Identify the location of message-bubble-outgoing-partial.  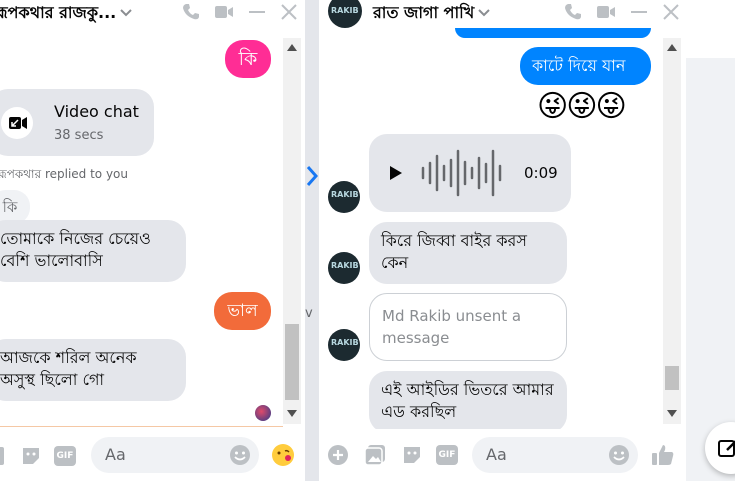
(553, 33).